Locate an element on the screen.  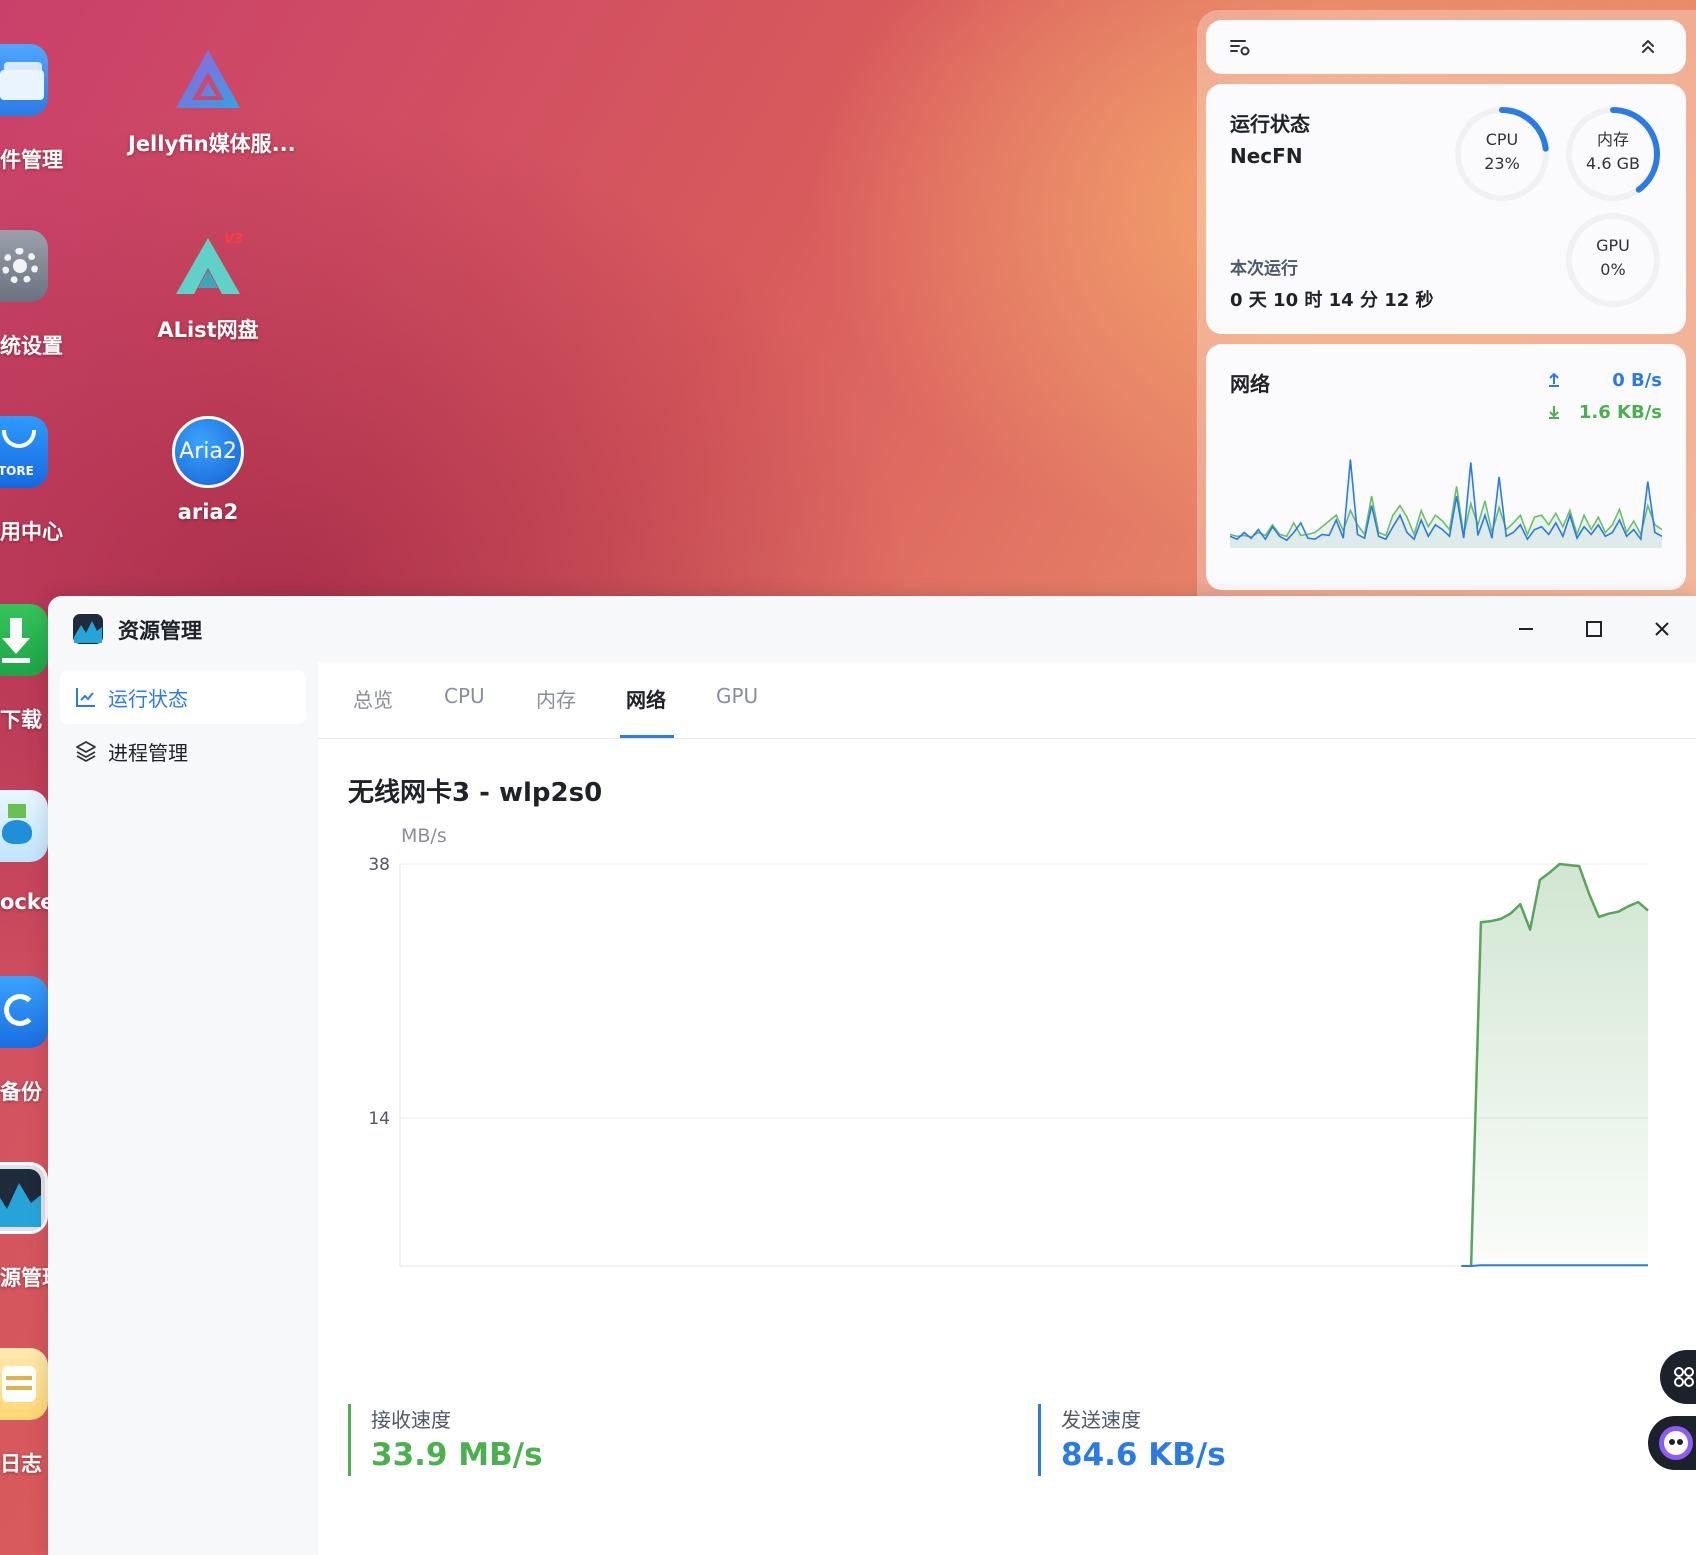
window-titlebar: 资源管理 is located at coordinates (872, 629).